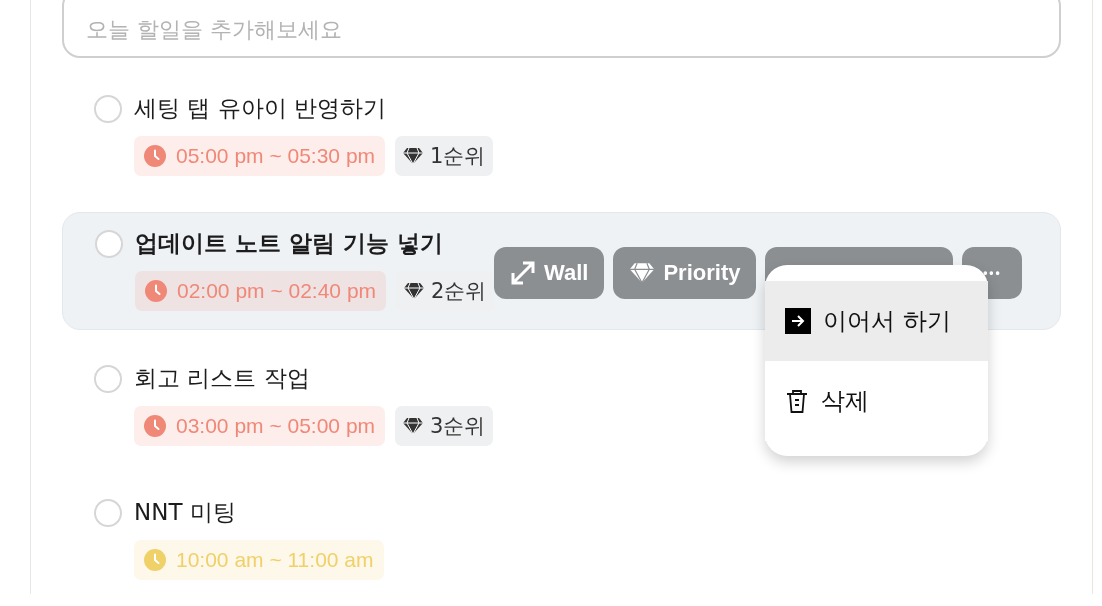 This screenshot has width=1102, height=606. What do you see at coordinates (185, 512) in the screenshot?
I see `task-title: NNT 미팅` at bounding box center [185, 512].